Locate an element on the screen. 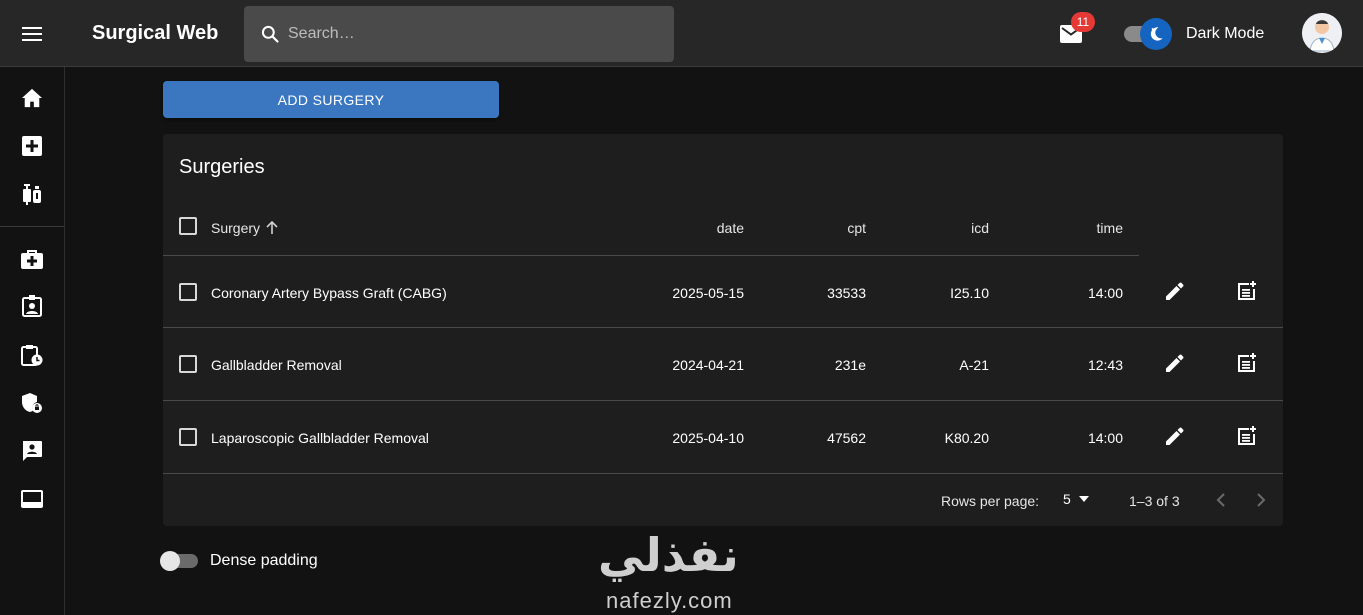 Image resolution: width=1363 pixels, height=615 pixels. sidebar is located at coordinates (32, 341).